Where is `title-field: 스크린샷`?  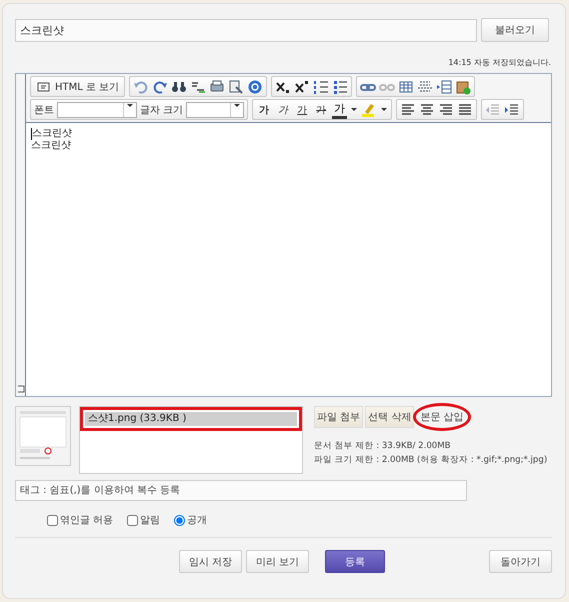
title-field: 스크린샷 is located at coordinates (246, 30).